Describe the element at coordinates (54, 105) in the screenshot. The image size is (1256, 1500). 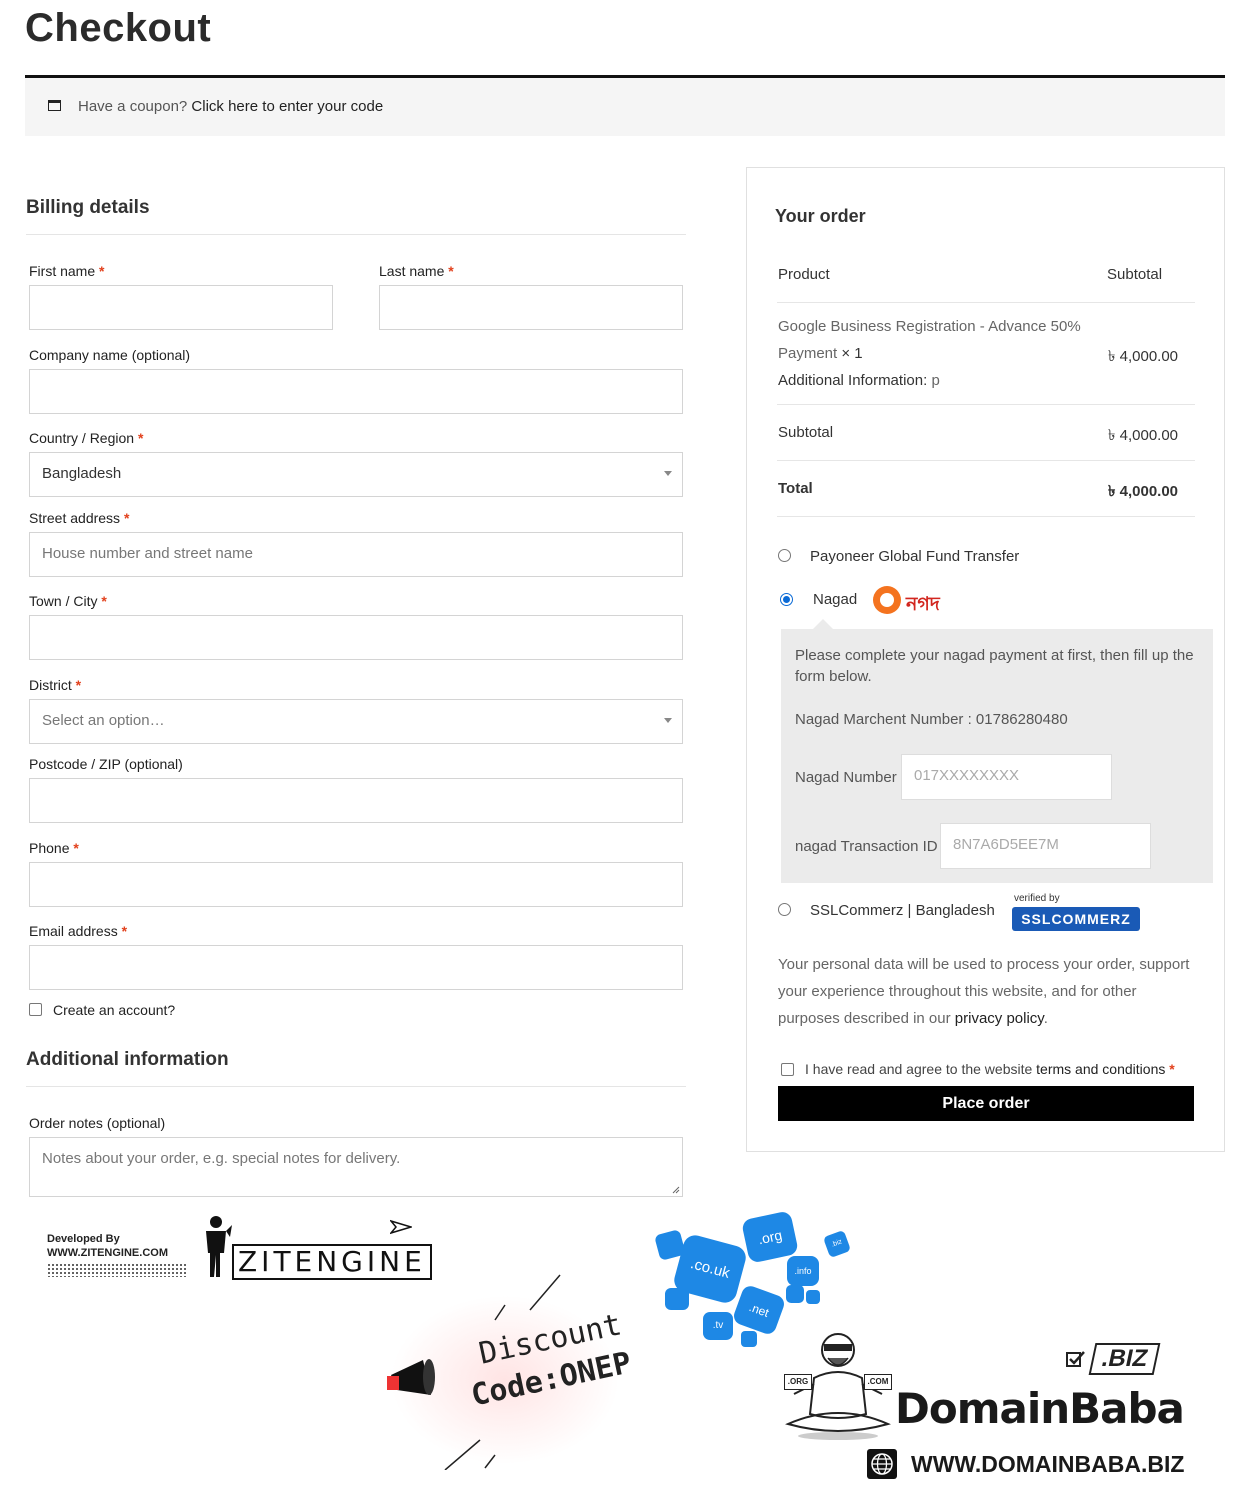
I see `coupon-window-icon` at that location.